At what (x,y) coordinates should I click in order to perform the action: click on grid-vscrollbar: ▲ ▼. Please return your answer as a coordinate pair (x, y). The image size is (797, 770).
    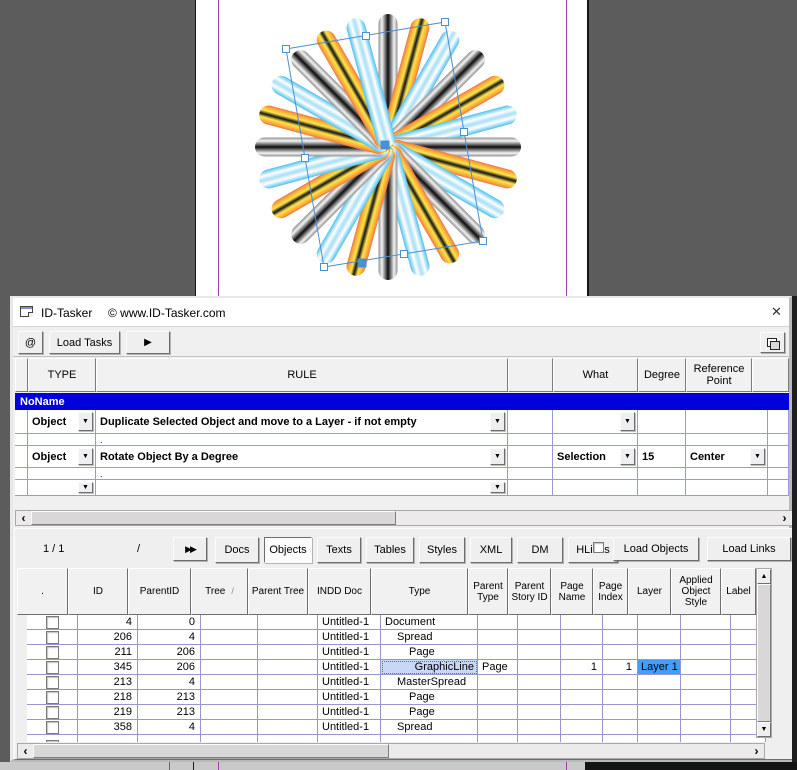
    Looking at the image, I should click on (764, 653).